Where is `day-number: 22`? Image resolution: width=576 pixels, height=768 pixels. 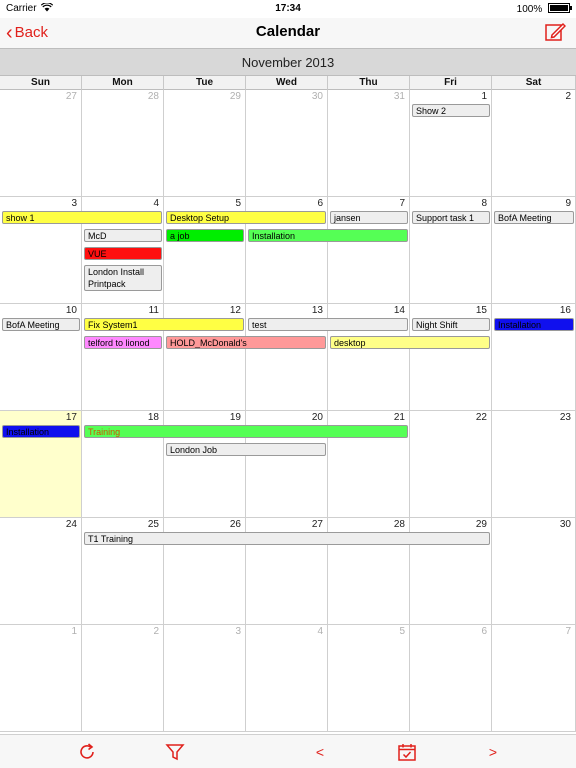
day-number: 22 is located at coordinates (481, 417).